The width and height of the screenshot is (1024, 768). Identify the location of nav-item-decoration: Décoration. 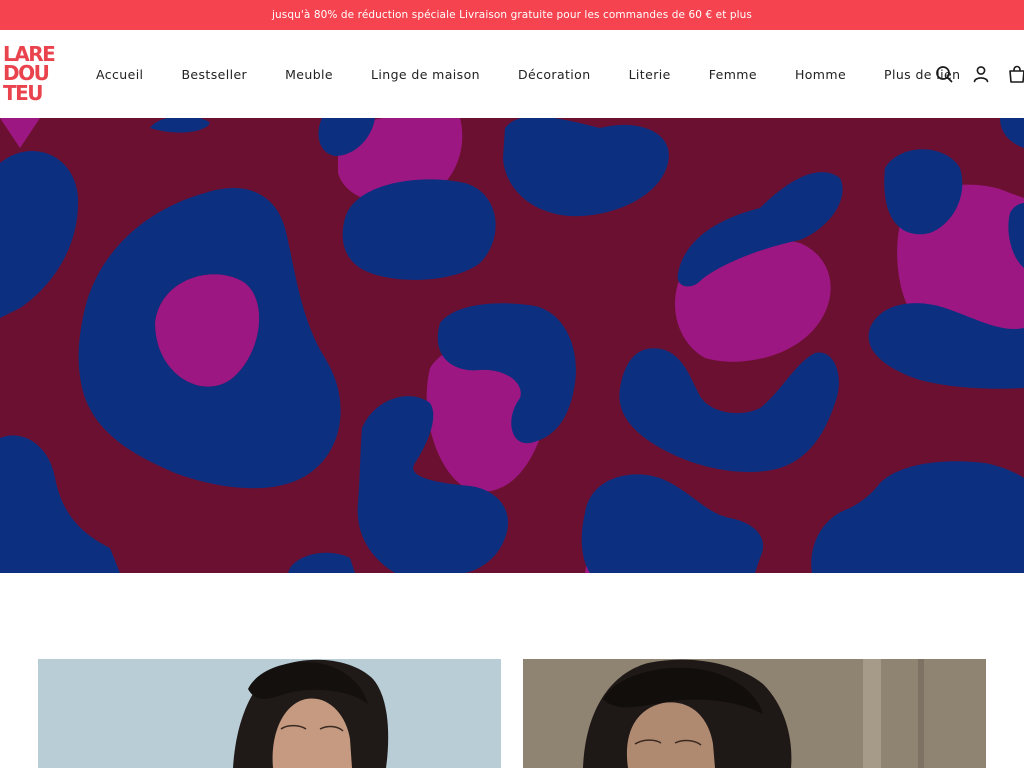
(554, 74).